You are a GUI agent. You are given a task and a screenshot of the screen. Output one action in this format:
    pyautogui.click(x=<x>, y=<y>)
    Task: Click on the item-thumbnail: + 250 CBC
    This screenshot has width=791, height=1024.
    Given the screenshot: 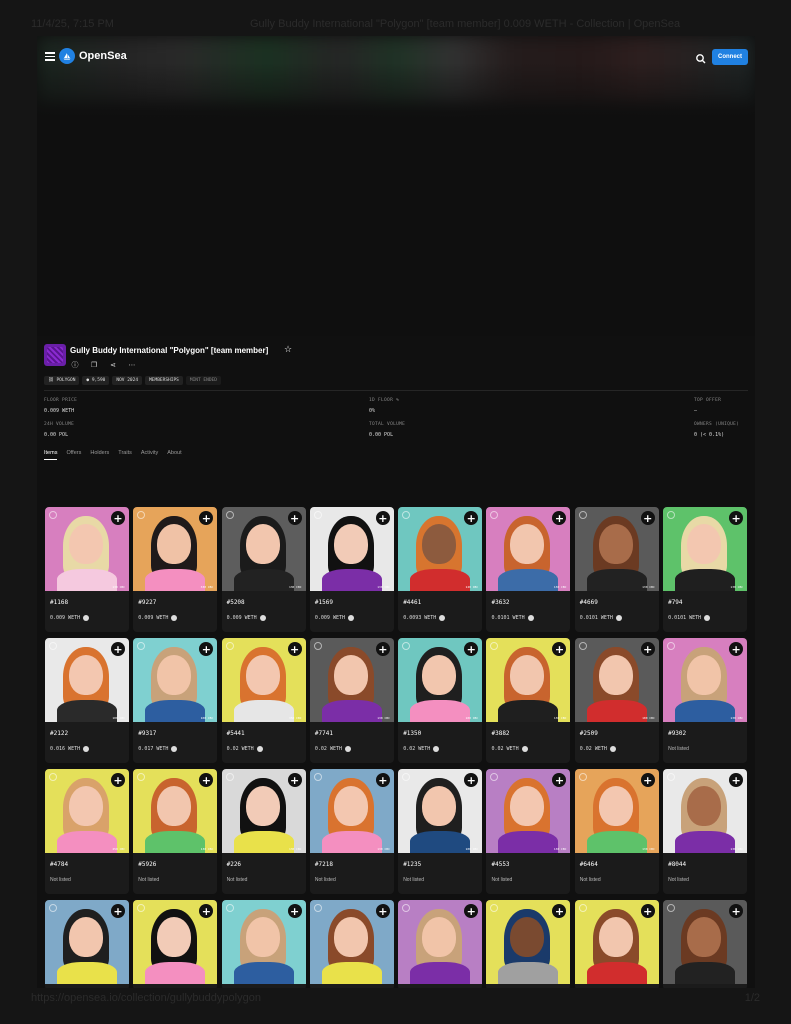 What is the action you would take?
    pyautogui.click(x=87, y=811)
    